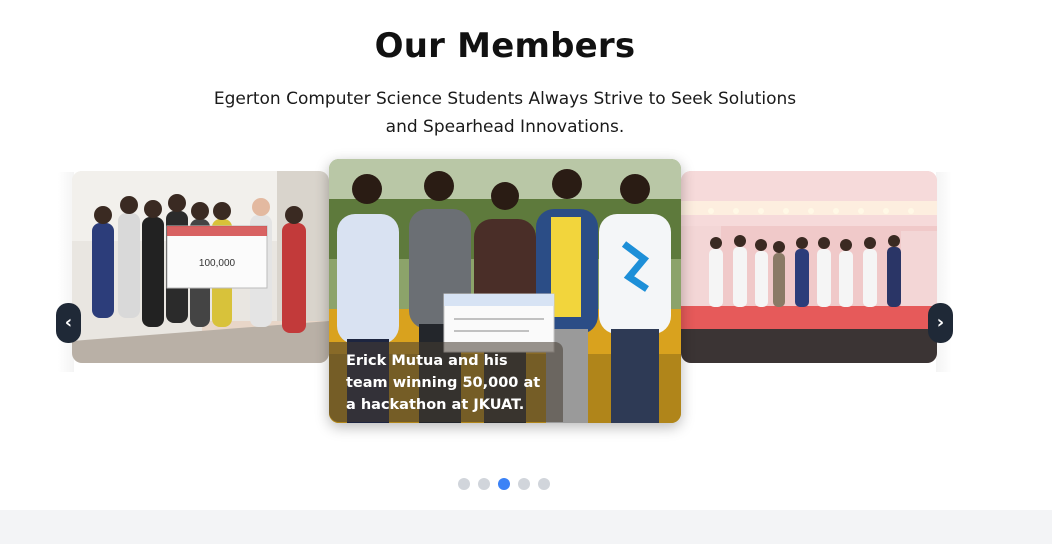 This screenshot has height=544, width=1052. I want to click on carousel-pagination, so click(504, 485).